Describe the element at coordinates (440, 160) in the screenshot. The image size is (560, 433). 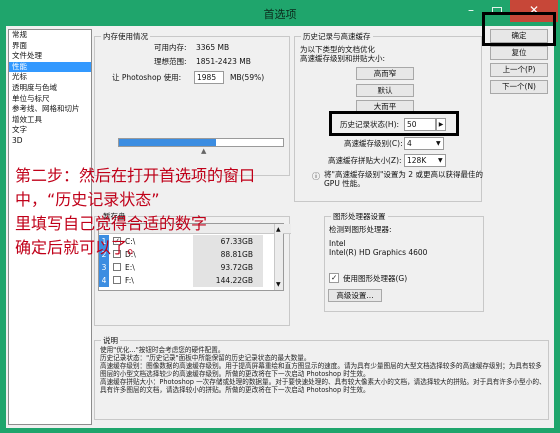
I see `cache-tile-size-dropdown-icon: ▼` at that location.